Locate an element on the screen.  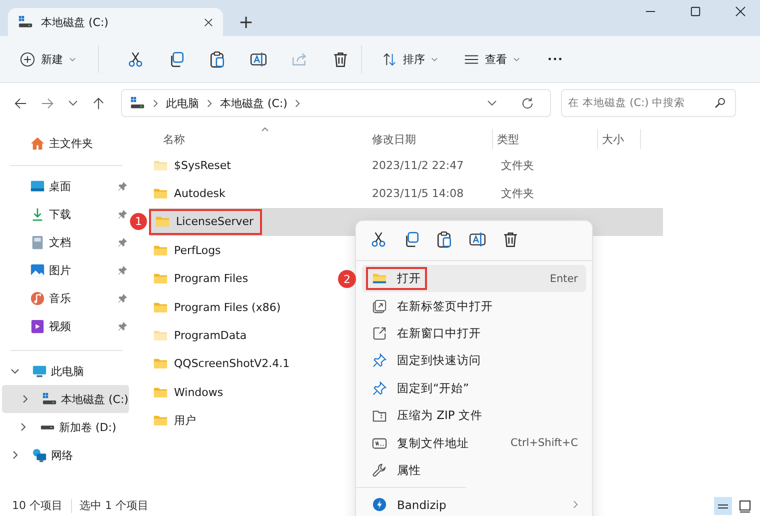
date-cell-text: 2023/11/5 14:08 is located at coordinates (418, 193).